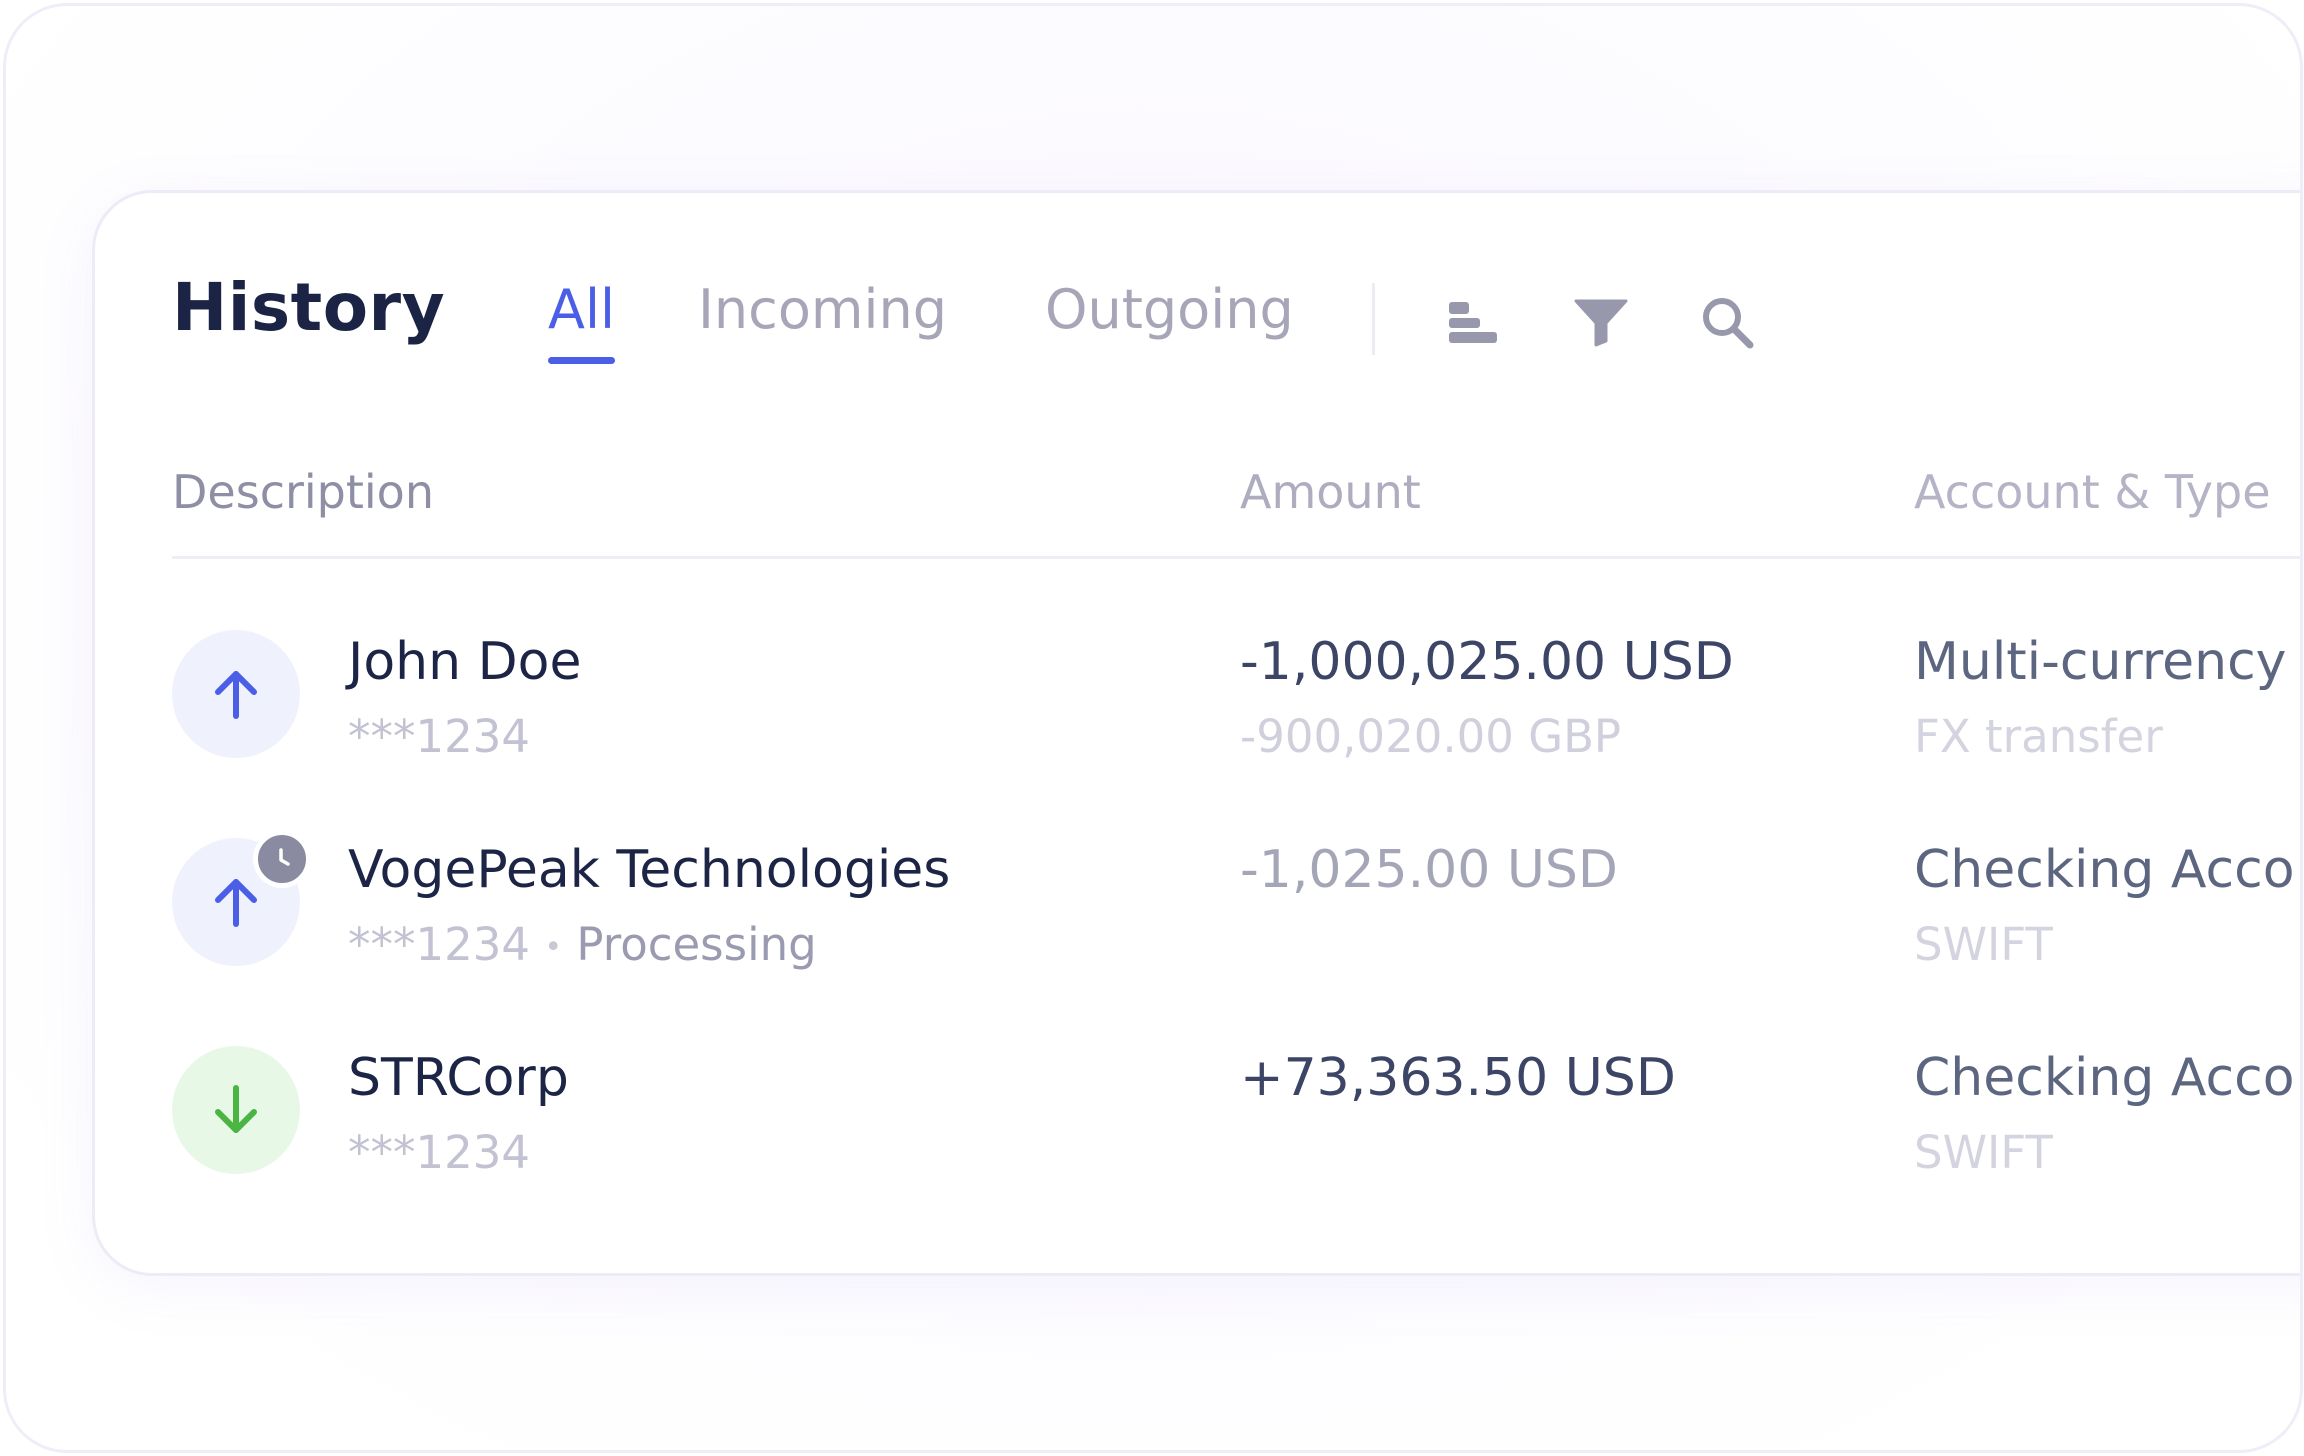 The height and width of the screenshot is (1456, 2304). What do you see at coordinates (1487, 662) in the screenshot?
I see `row-amount: -1,000,025.00 USD` at bounding box center [1487, 662].